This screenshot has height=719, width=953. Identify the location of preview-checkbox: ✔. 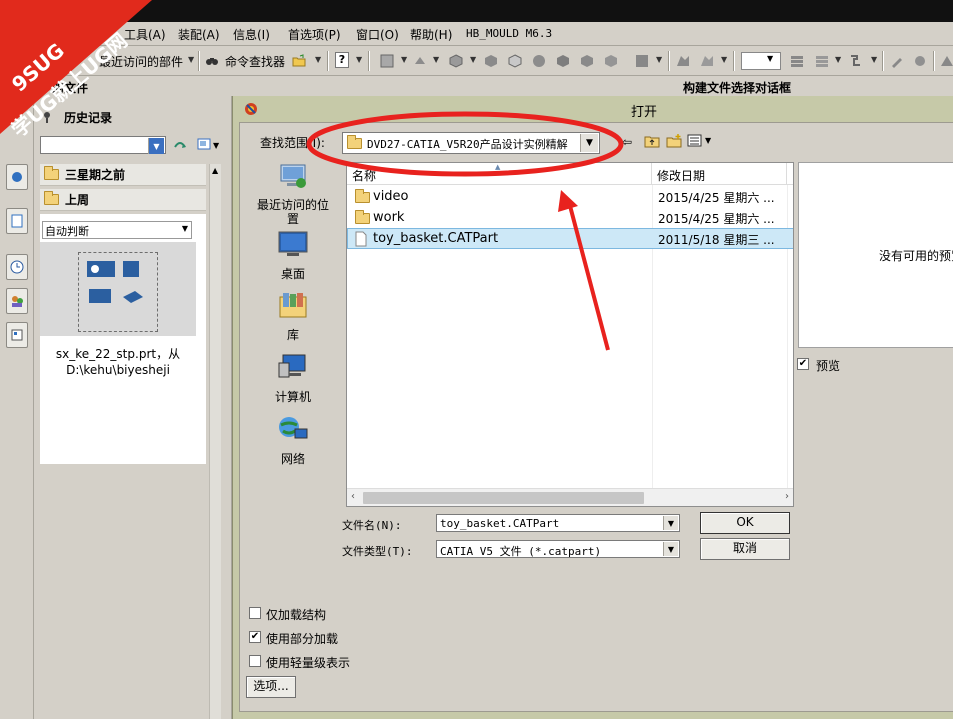
(803, 364).